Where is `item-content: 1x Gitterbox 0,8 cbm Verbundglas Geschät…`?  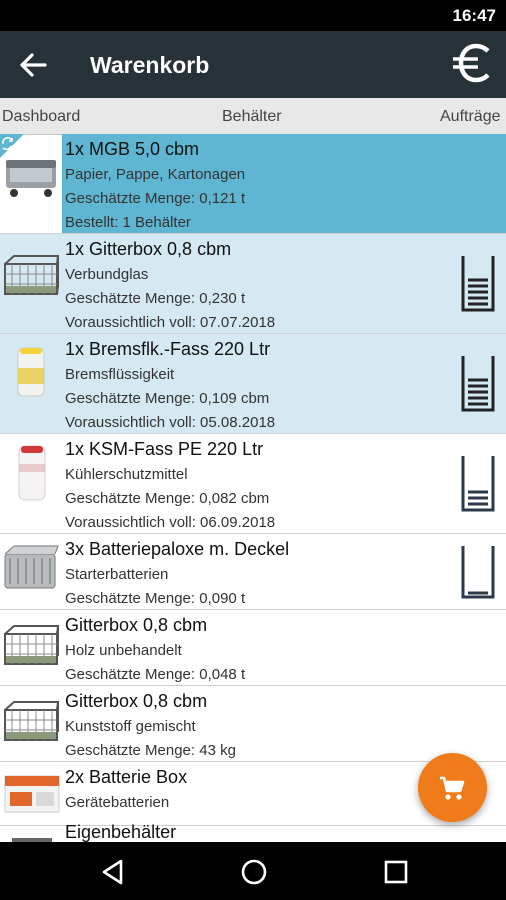 item-content: 1x Gitterbox 0,8 cbm Verbundglas Geschät… is located at coordinates (284, 283).